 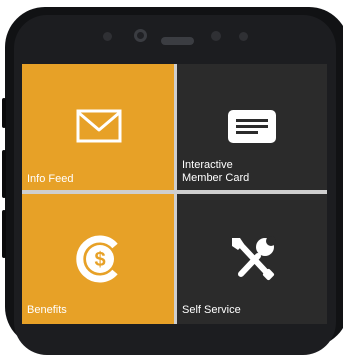 What do you see at coordinates (4, 113) in the screenshot?
I see `phone-side-button-top` at bounding box center [4, 113].